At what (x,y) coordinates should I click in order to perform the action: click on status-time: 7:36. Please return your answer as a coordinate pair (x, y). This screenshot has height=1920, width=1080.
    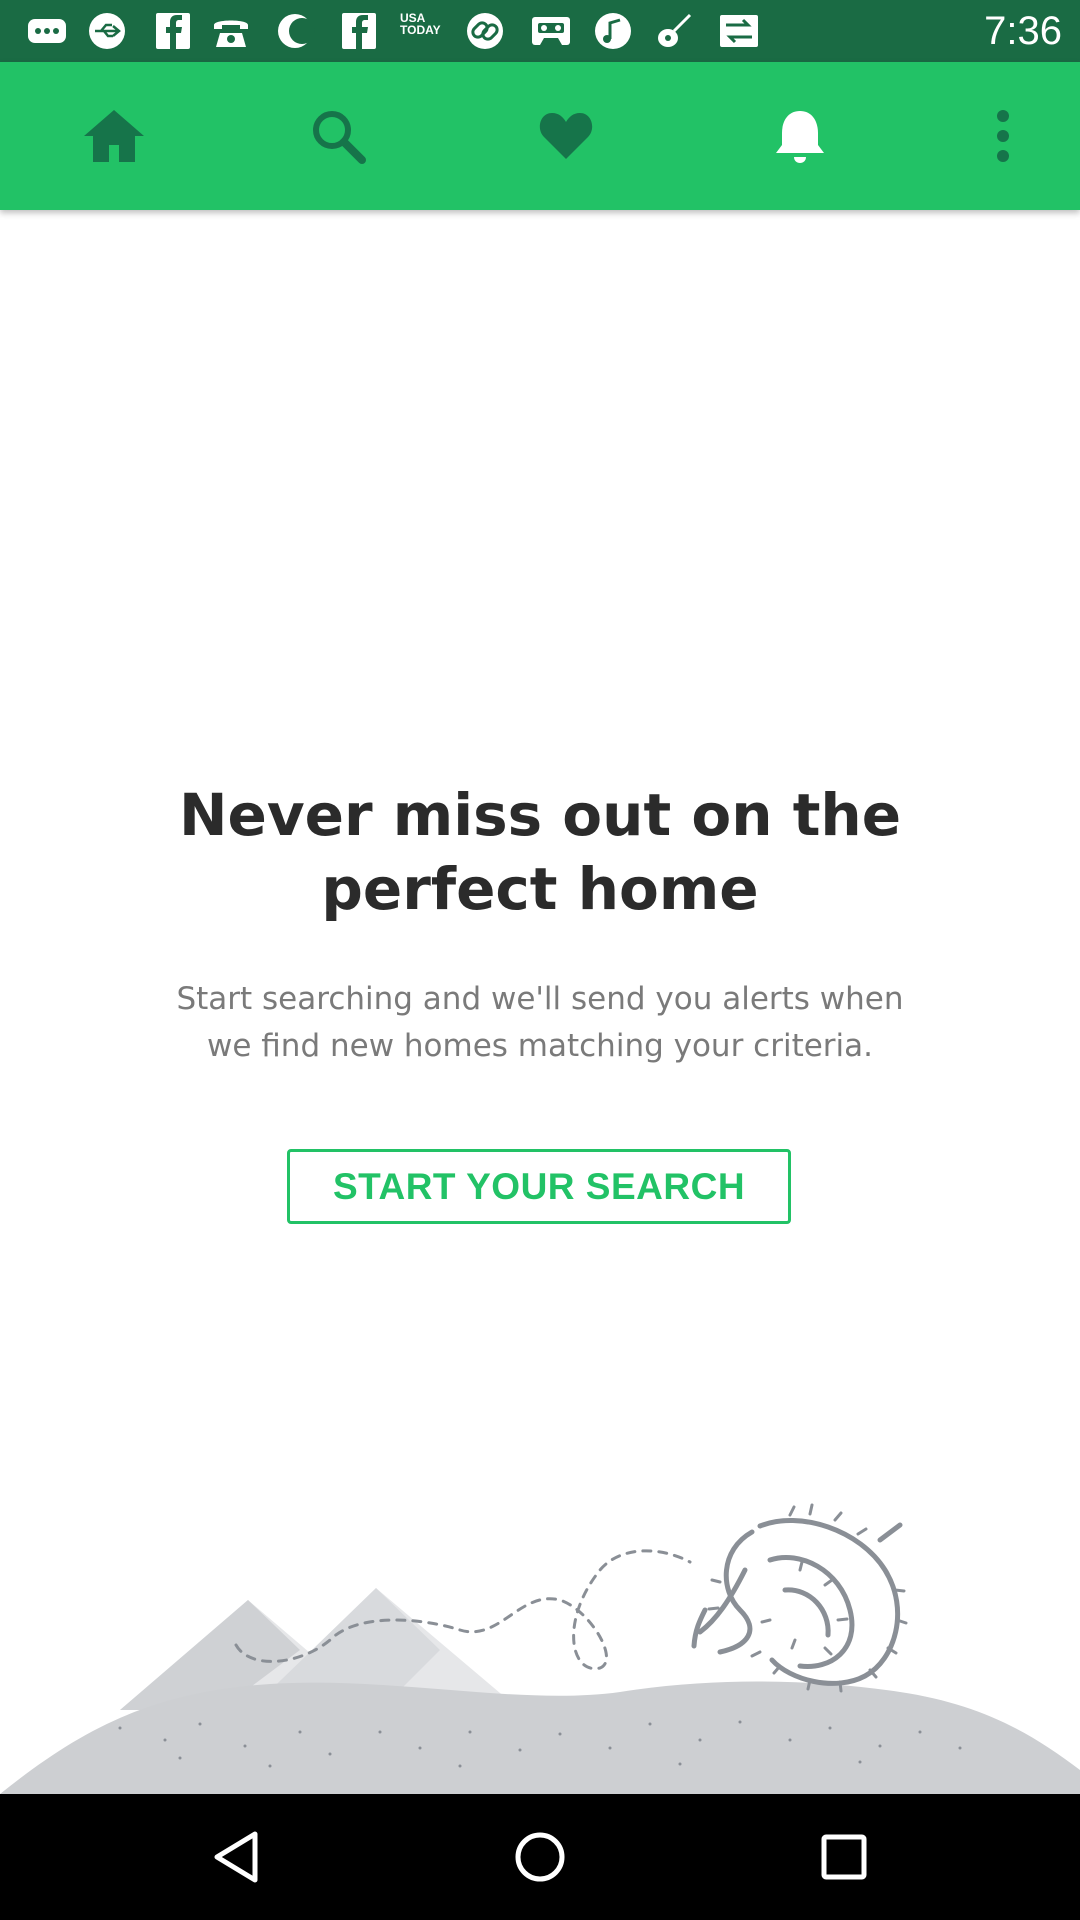
    Looking at the image, I should click on (1023, 31).